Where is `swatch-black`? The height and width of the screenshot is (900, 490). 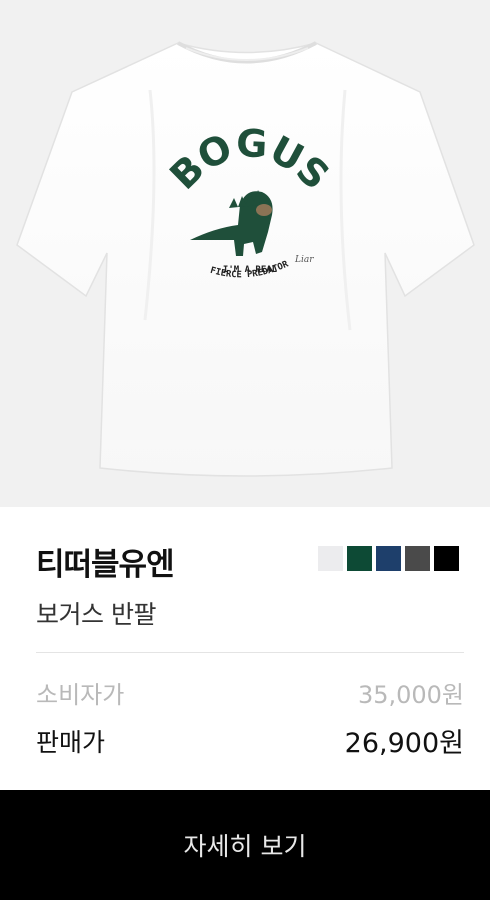 swatch-black is located at coordinates (446, 558).